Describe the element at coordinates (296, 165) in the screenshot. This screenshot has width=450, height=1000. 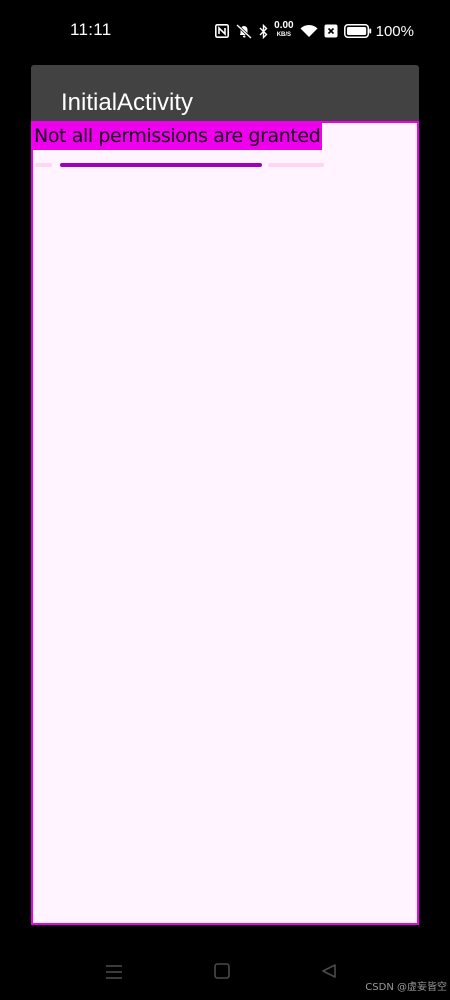
I see `progress-track-right` at that location.